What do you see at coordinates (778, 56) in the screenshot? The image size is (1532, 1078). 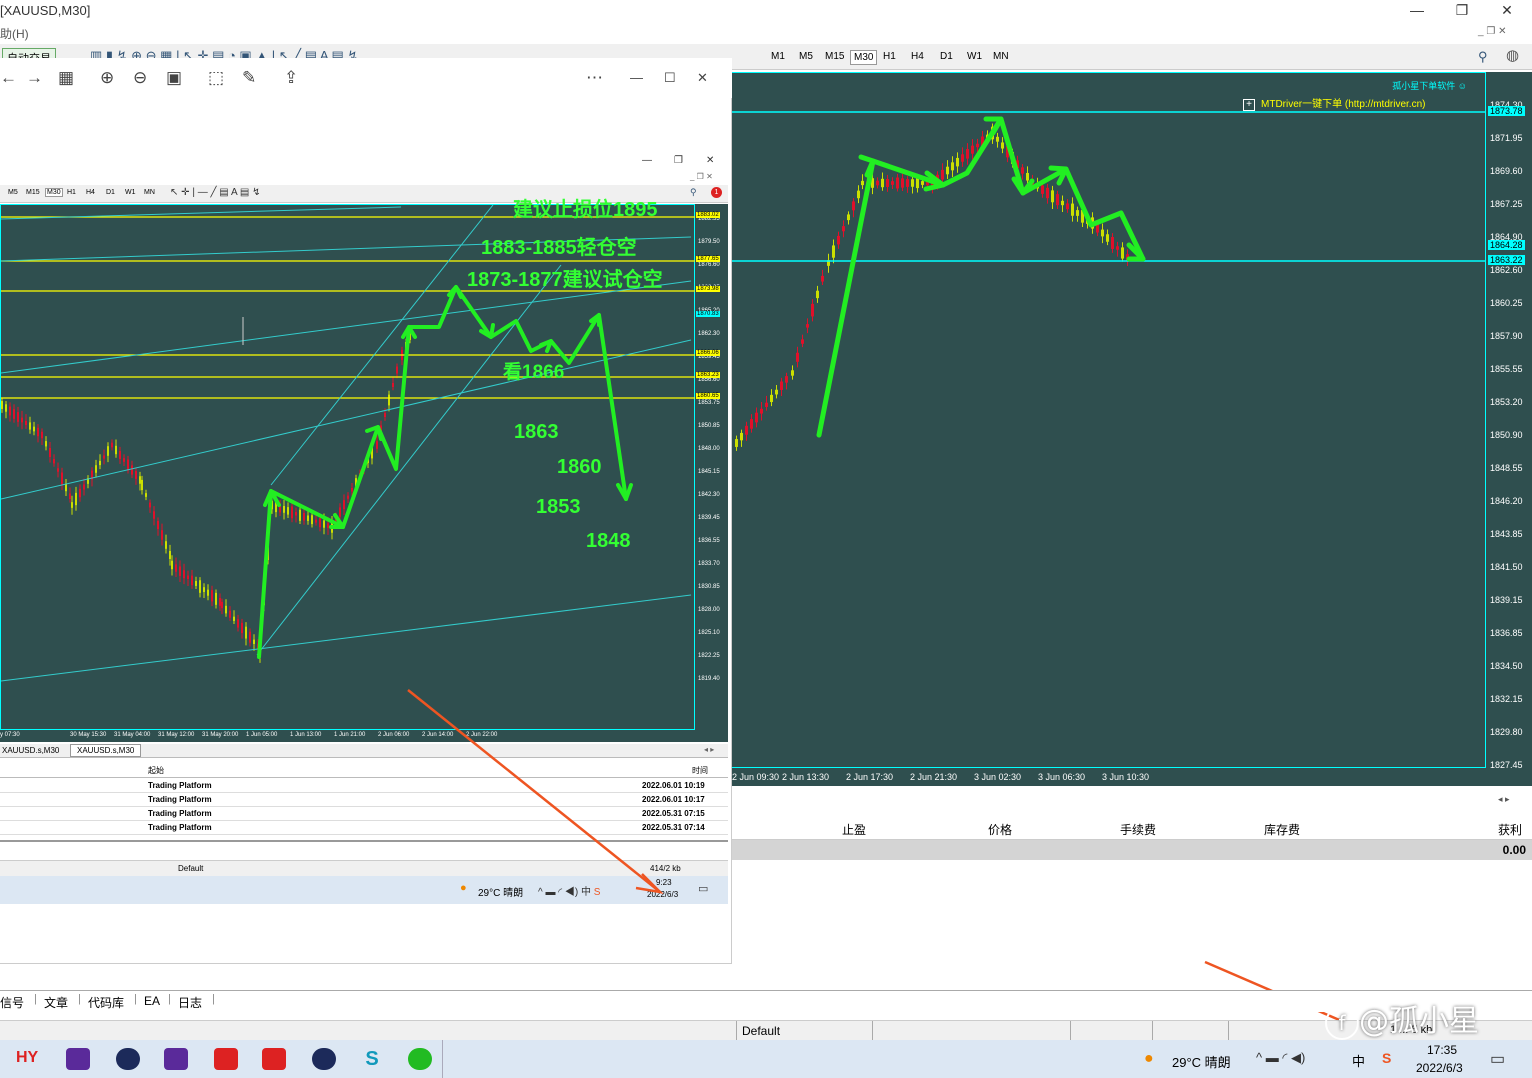 I see `tf-m1: M1` at bounding box center [778, 56].